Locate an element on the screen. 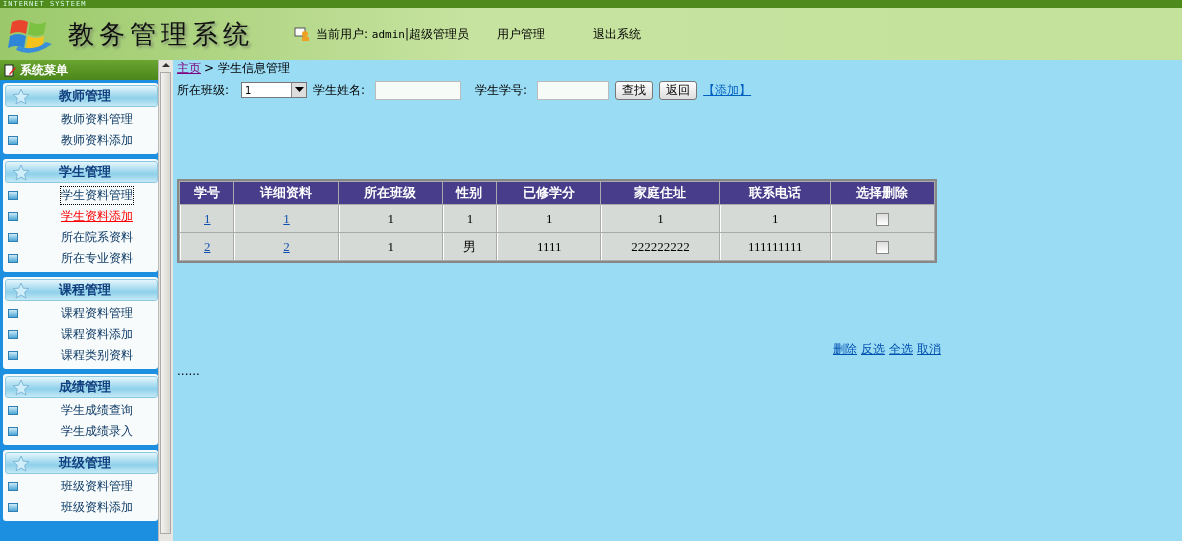 This screenshot has width=1182, height=541. menu-group-header: 班级管理 is located at coordinates (81, 463).